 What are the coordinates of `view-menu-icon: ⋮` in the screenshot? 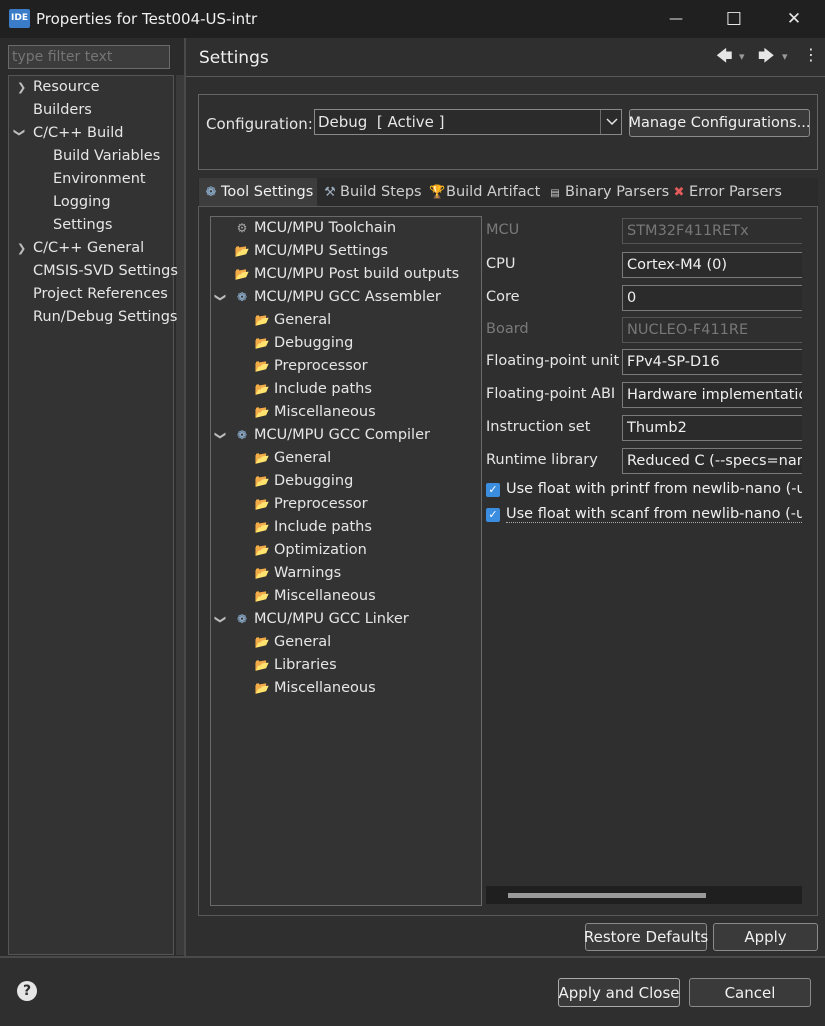 It's located at (811, 54).